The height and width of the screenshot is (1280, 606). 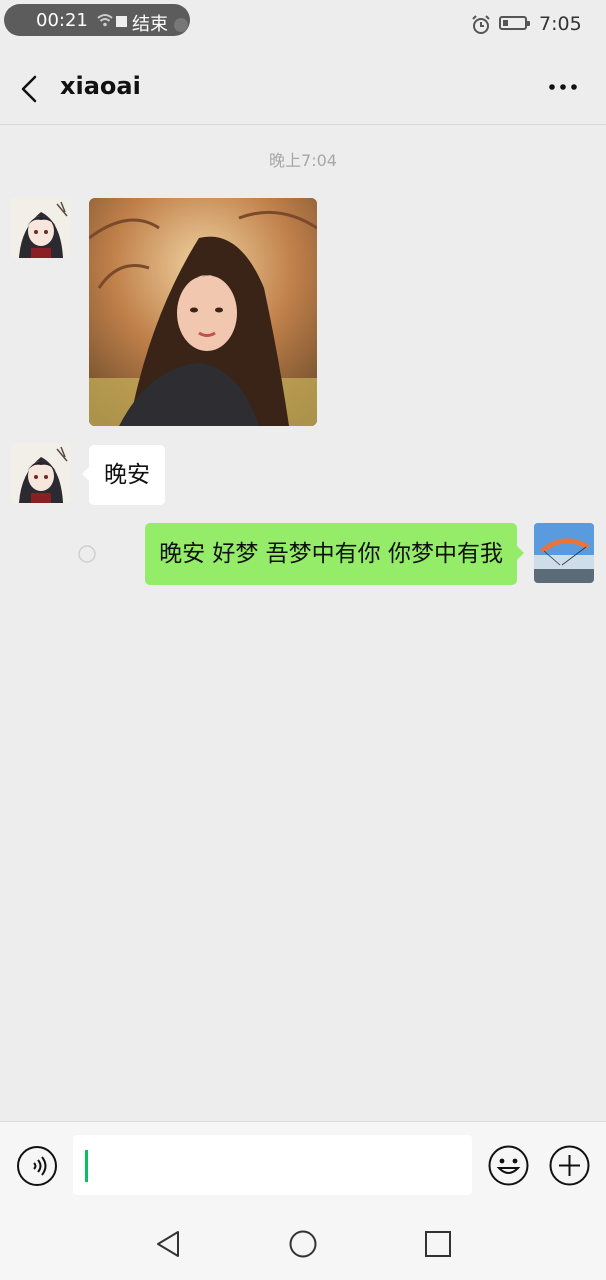 I want to click on emoji-icon, so click(x=508, y=1165).